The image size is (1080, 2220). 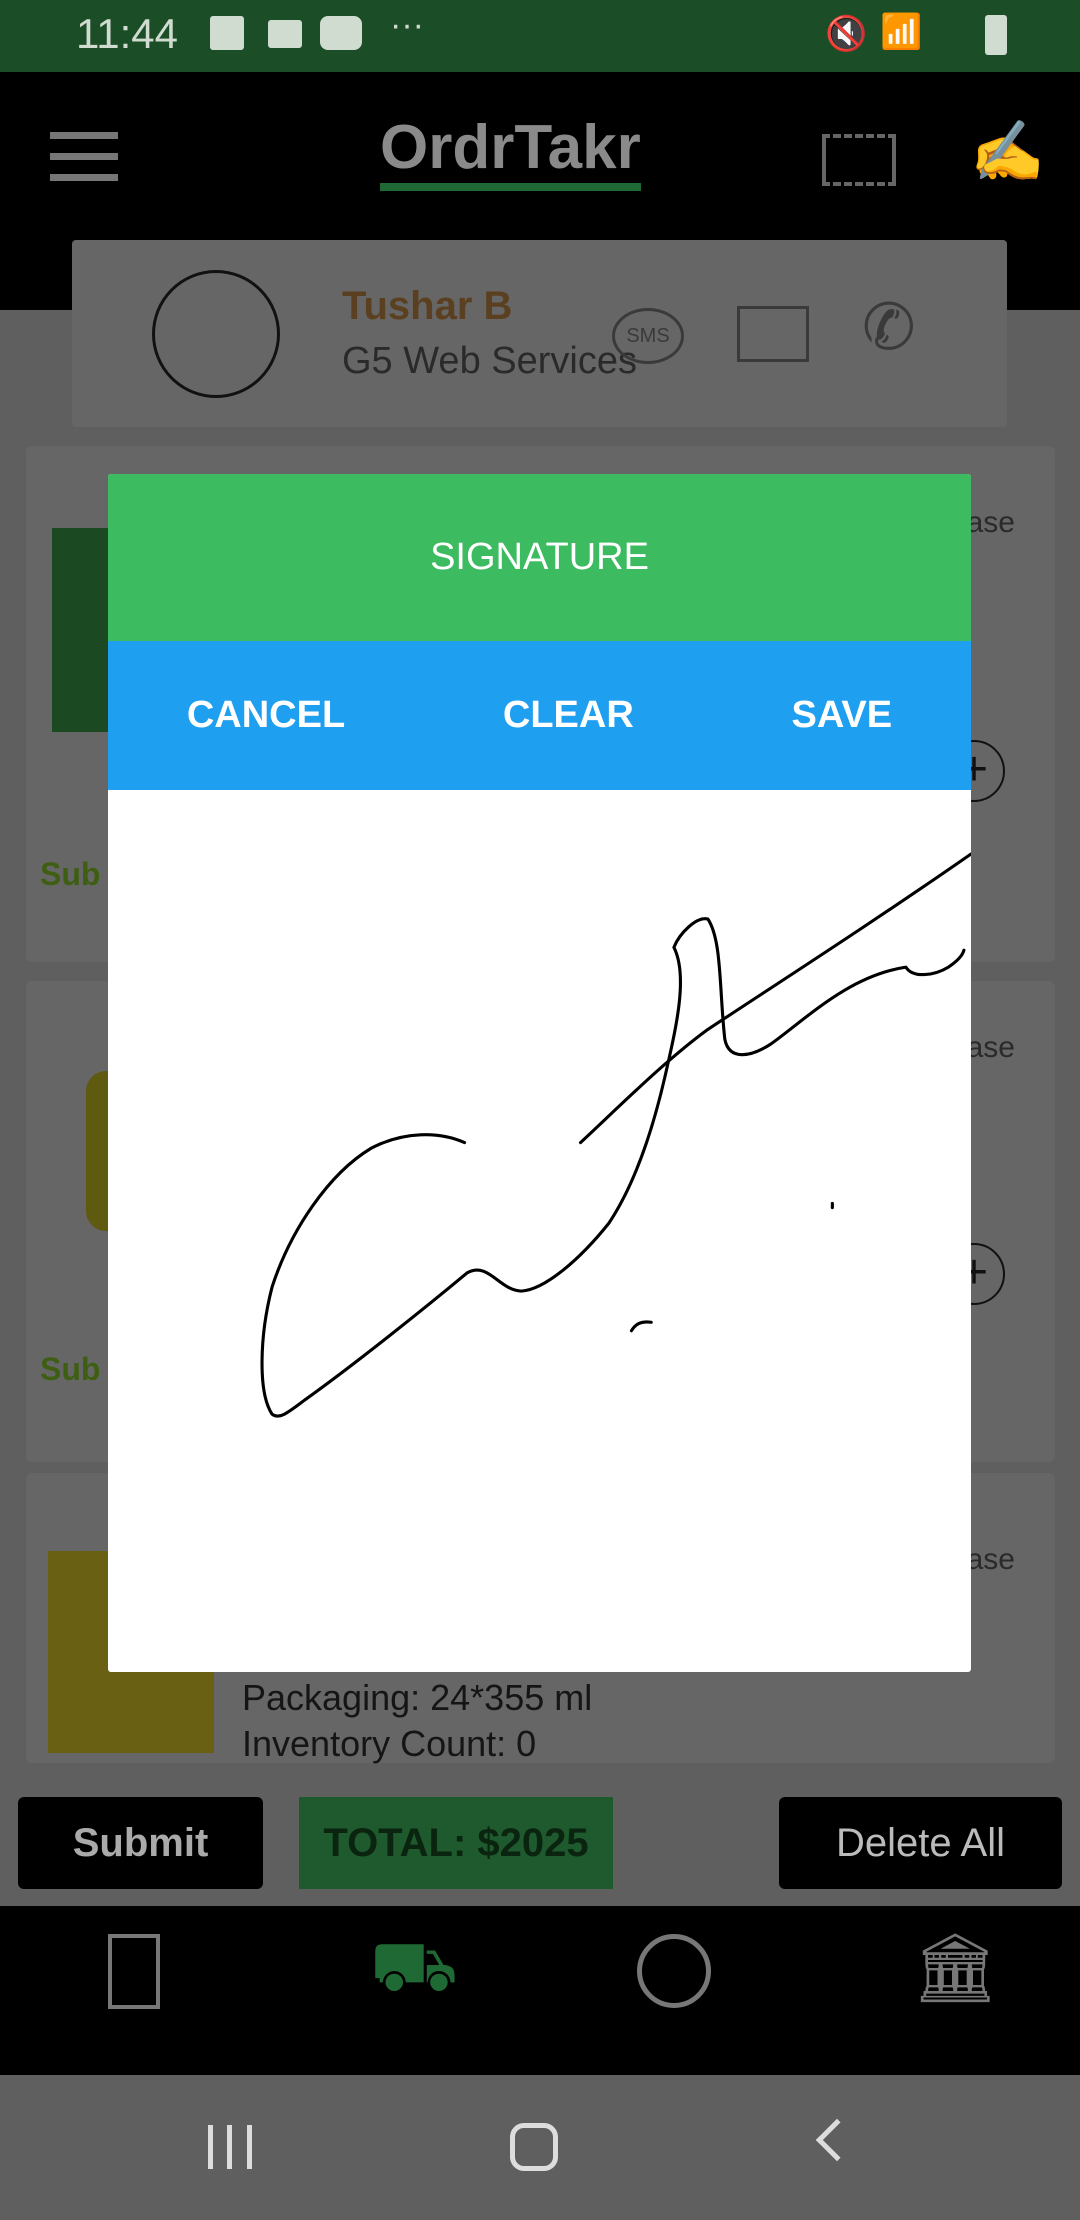 What do you see at coordinates (955, 1968) in the screenshot?
I see `bank-icon: 🏛` at bounding box center [955, 1968].